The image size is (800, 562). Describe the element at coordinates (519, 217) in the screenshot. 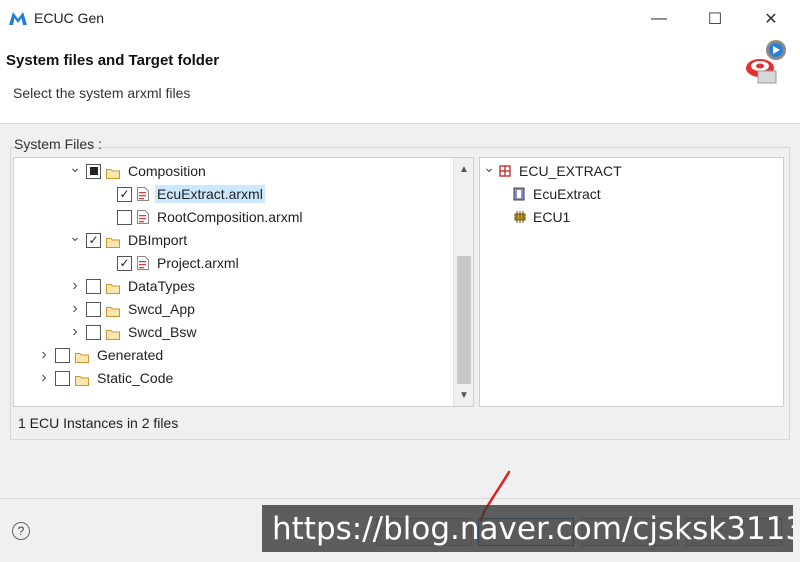

I see `ecu-instance-icon` at that location.